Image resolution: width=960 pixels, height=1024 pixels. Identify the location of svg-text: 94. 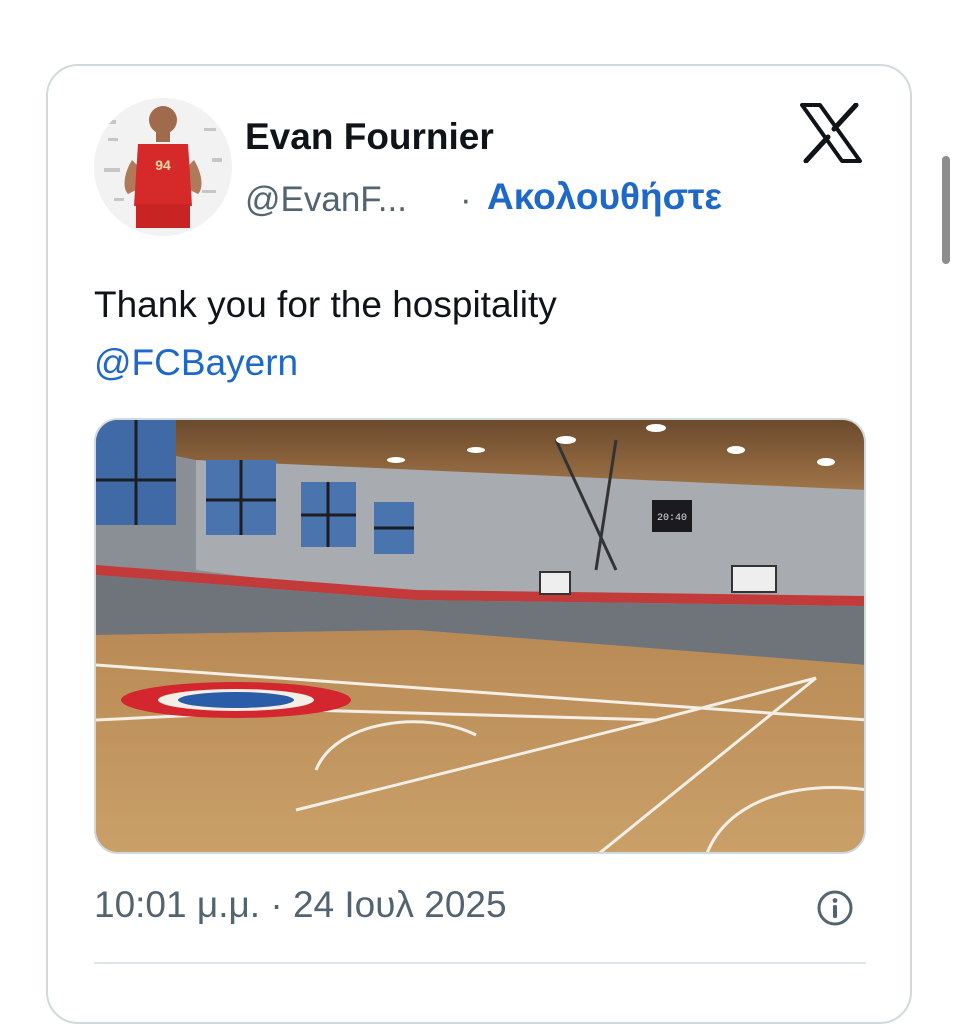
(163, 165).